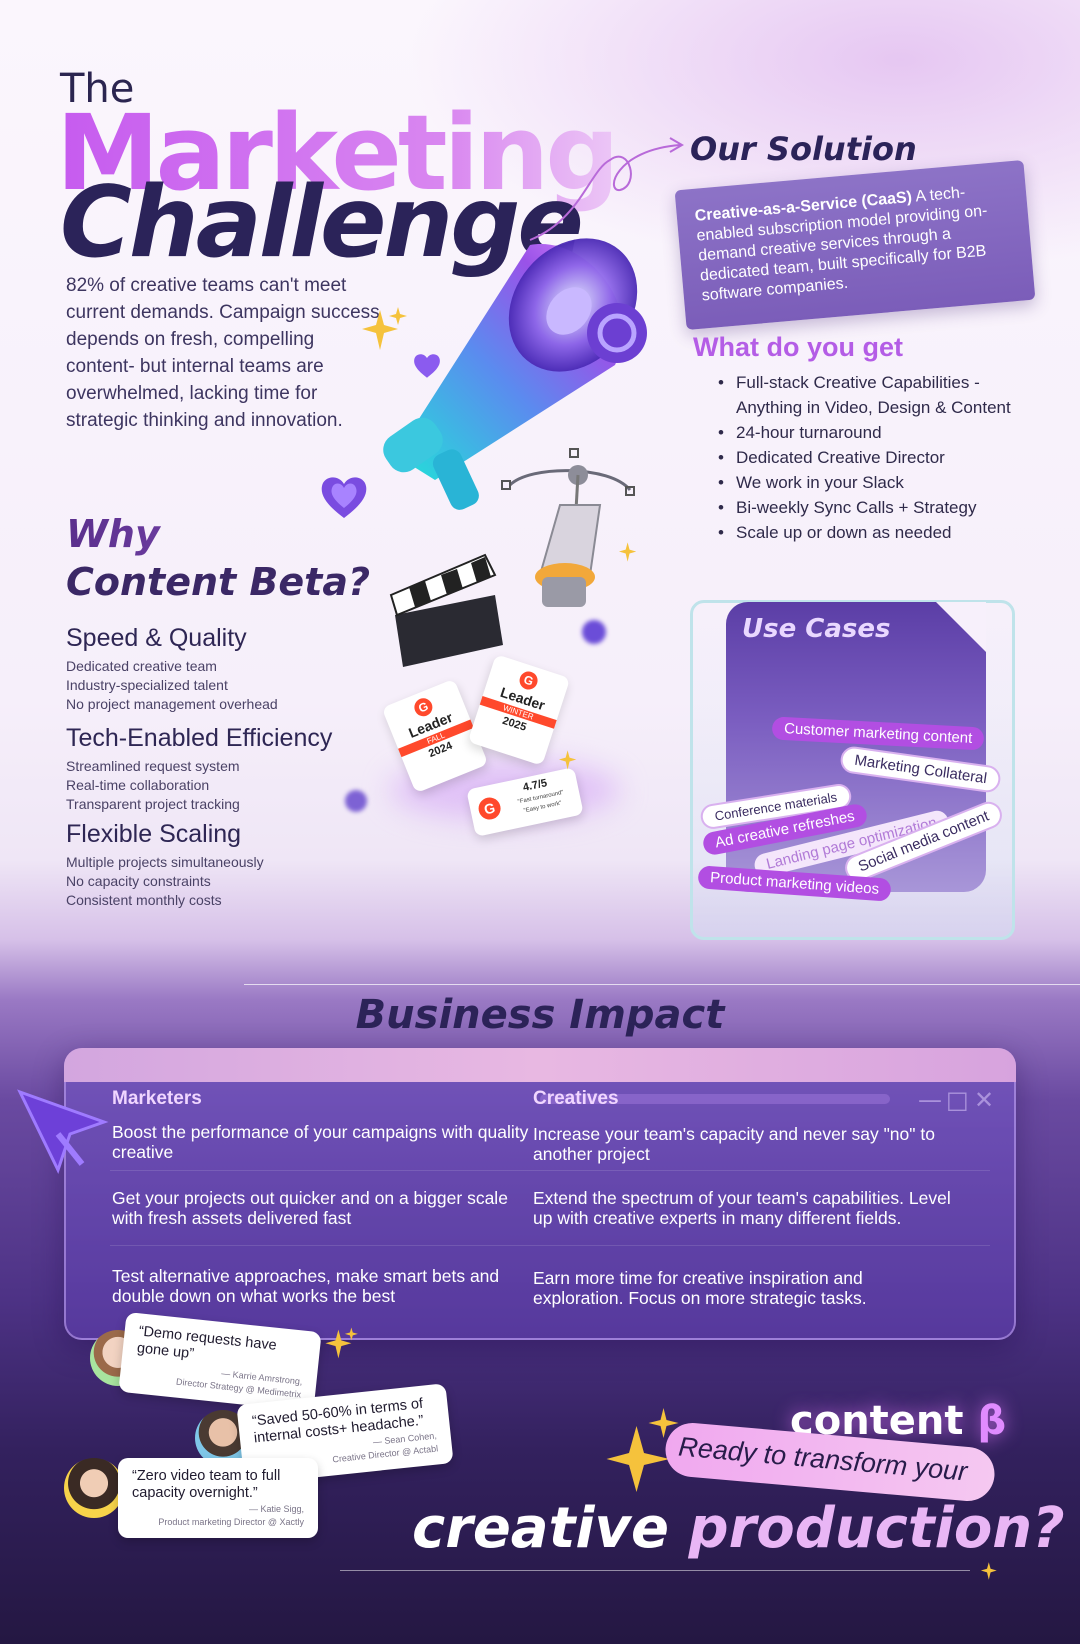 Image resolution: width=1080 pixels, height=1644 pixels. What do you see at coordinates (218, 582) in the screenshot?
I see `why-heading-line2: Content Beta?` at bounding box center [218, 582].